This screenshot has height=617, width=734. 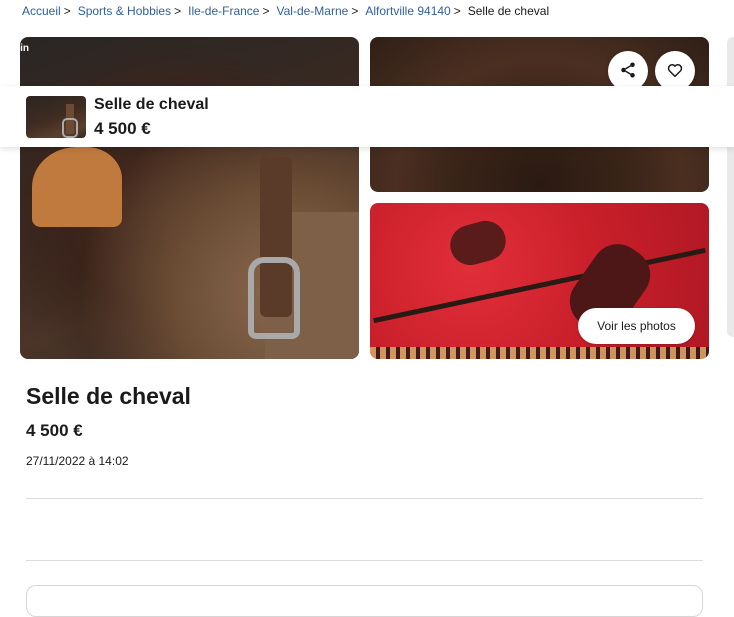 I want to click on sticky-header: Selle de cheval 4 500 €, so click(x=367, y=116).